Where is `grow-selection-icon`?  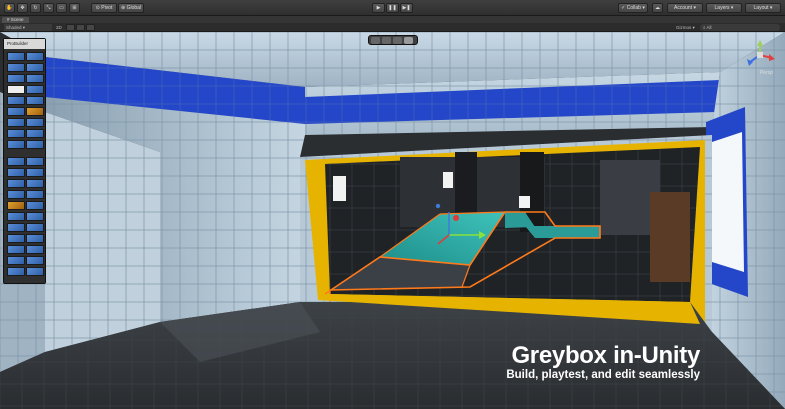
grow-selection-icon is located at coordinates (35, 161).